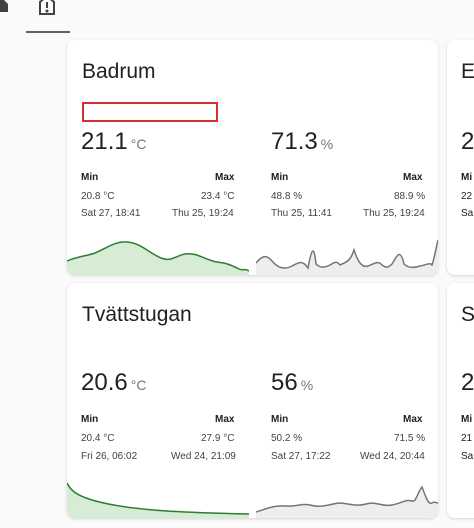  I want to click on temp-min-time: Sat 27, 18:41, so click(111, 213).